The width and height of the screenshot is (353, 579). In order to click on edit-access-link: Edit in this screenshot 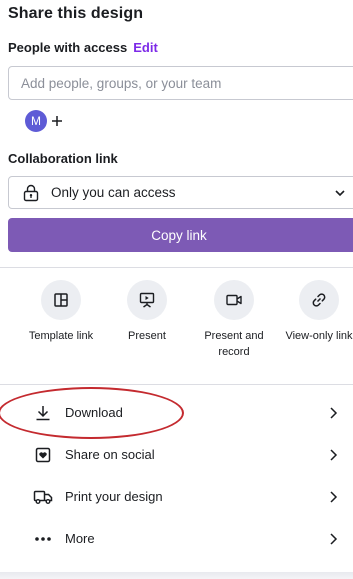, I will do `click(145, 47)`.